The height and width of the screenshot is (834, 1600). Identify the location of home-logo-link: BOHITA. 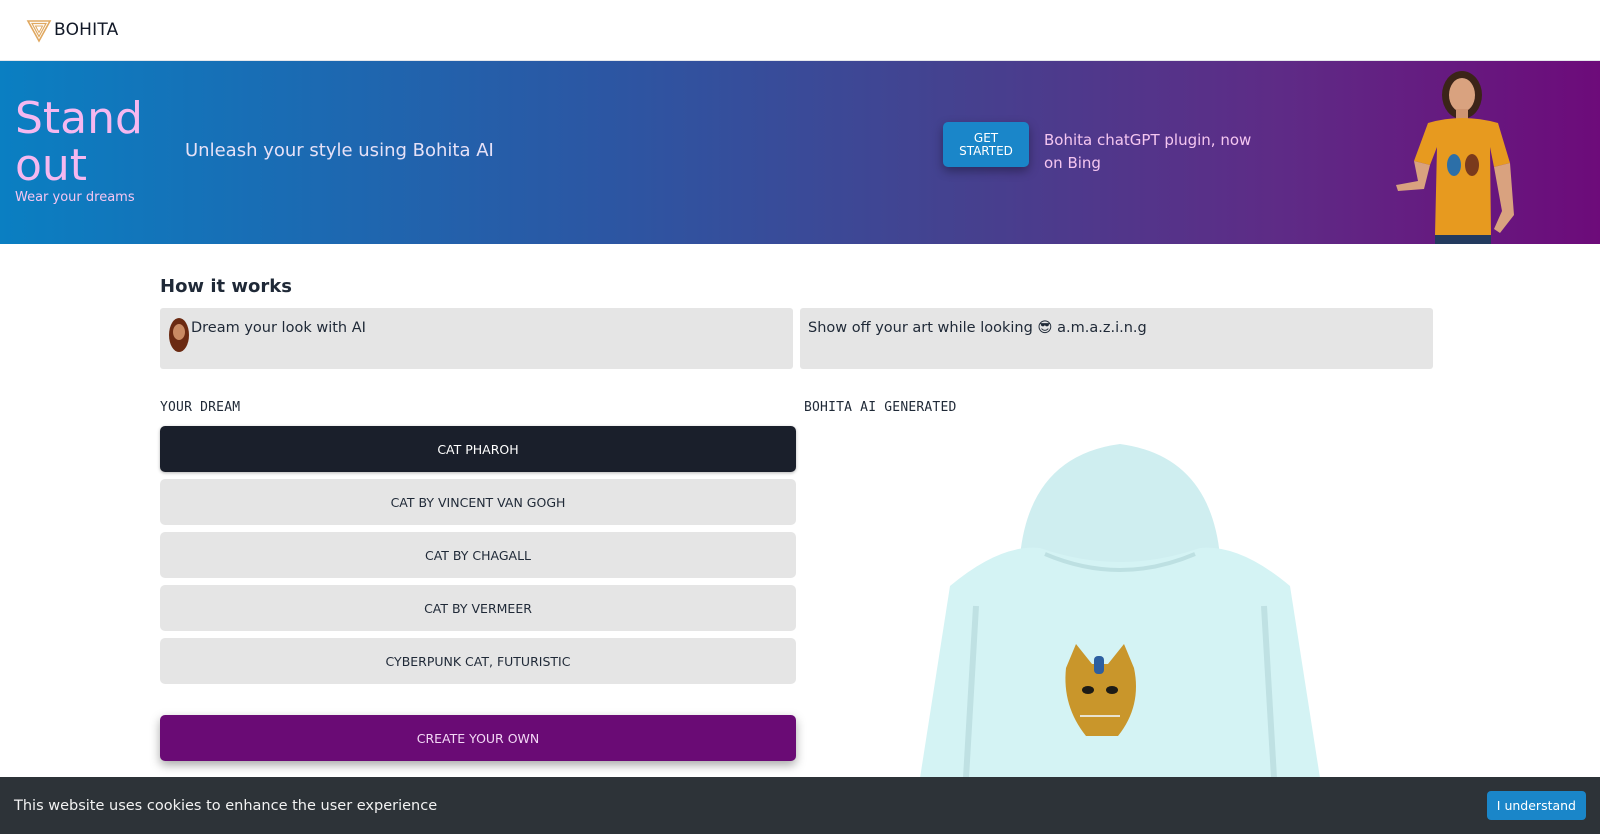
(72, 30).